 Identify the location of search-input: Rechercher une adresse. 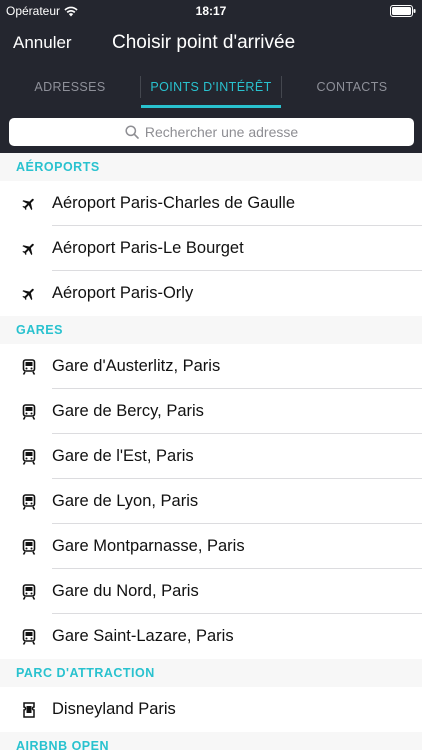
(211, 132).